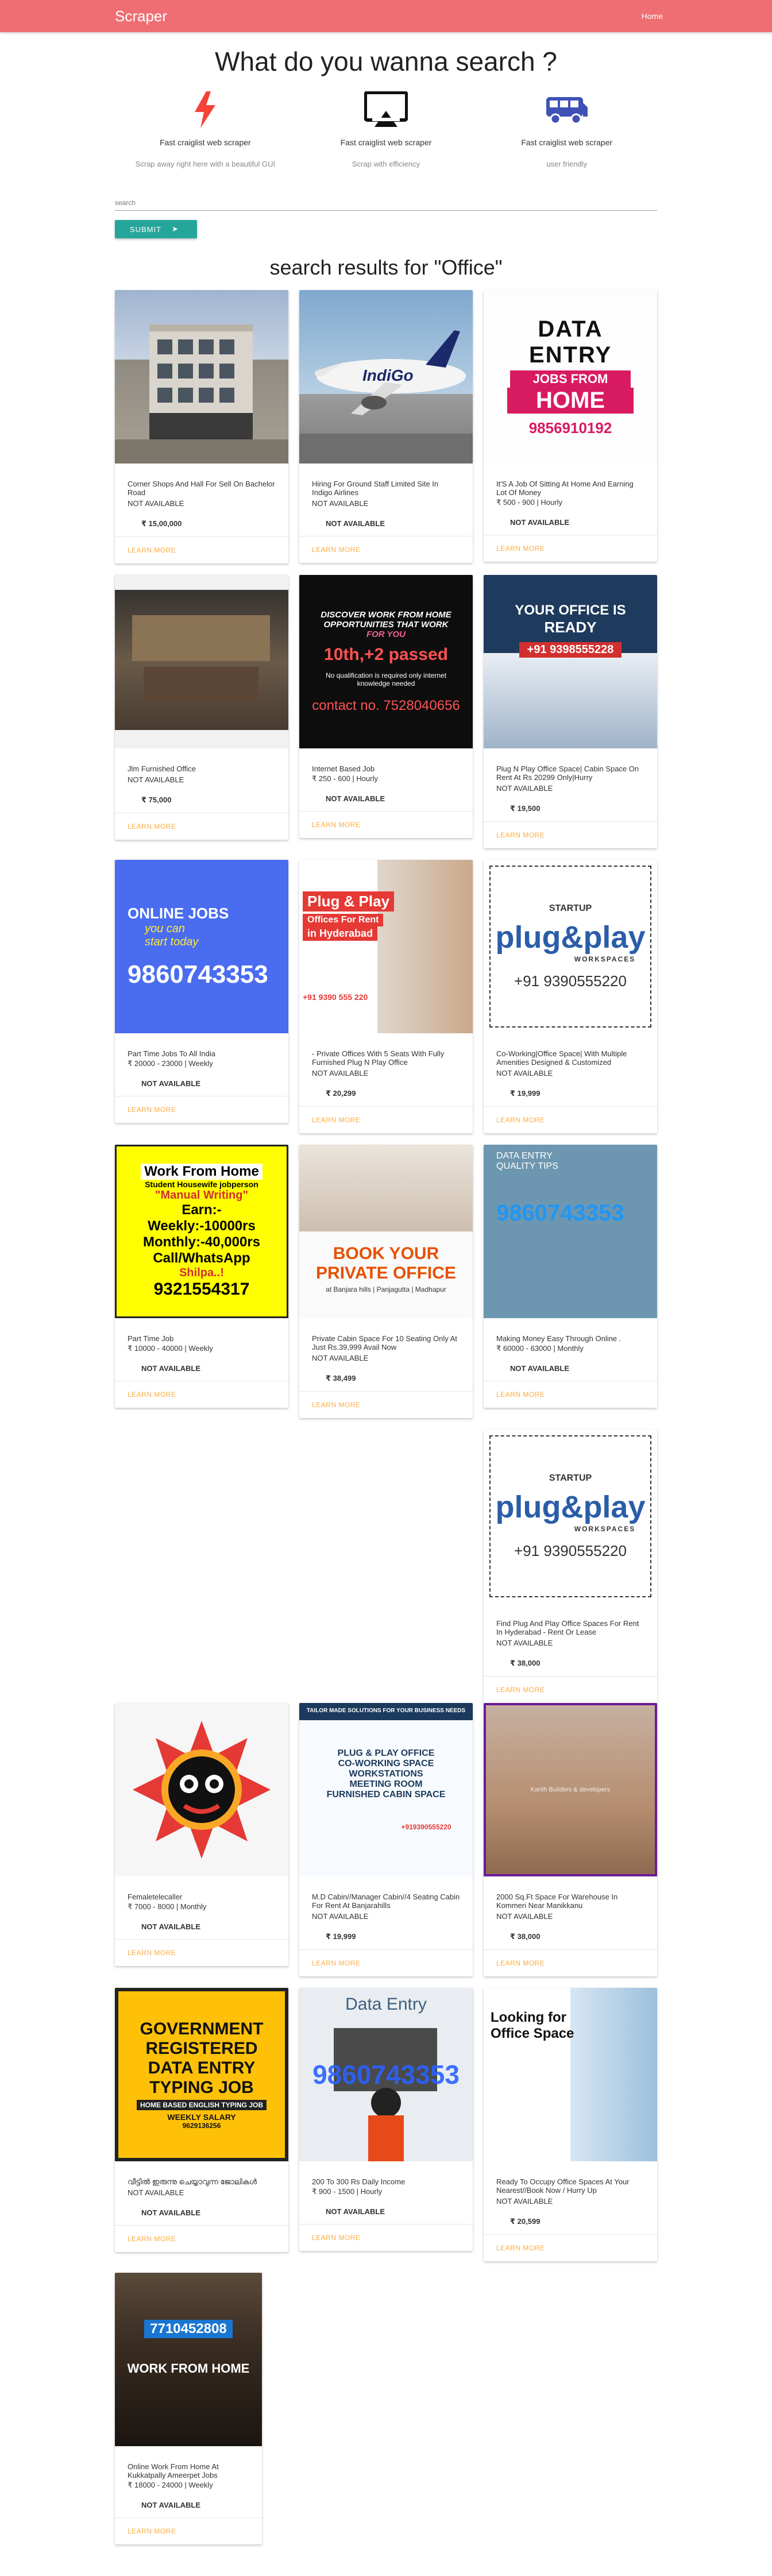  Describe the element at coordinates (205, 109) in the screenshot. I see `bolt-icon` at that location.